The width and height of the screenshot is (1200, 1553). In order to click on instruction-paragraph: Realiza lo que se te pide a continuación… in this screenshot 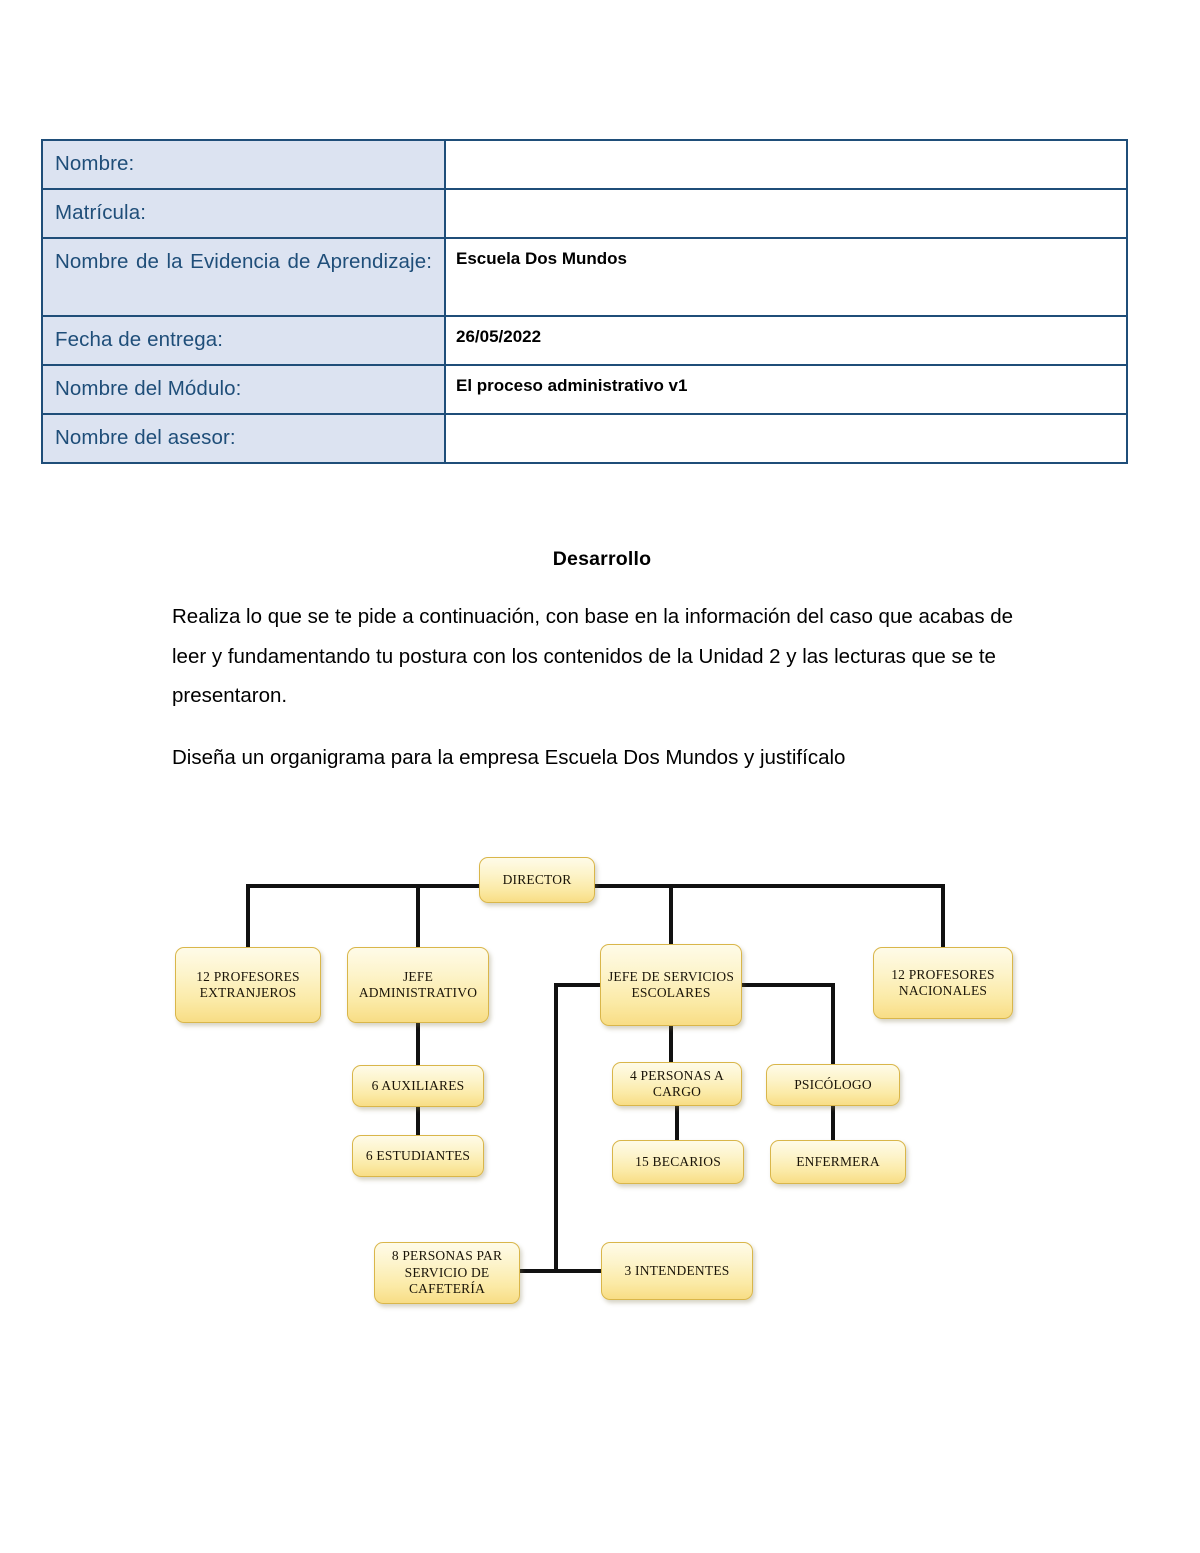, I will do `click(593, 656)`.